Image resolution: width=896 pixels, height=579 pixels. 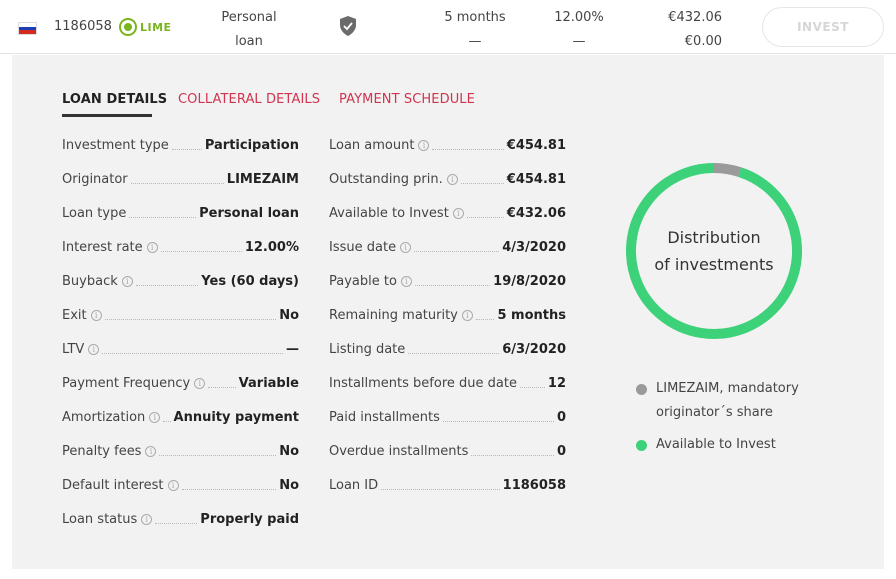 What do you see at coordinates (475, 41) in the screenshot?
I see `term-sub: —` at bounding box center [475, 41].